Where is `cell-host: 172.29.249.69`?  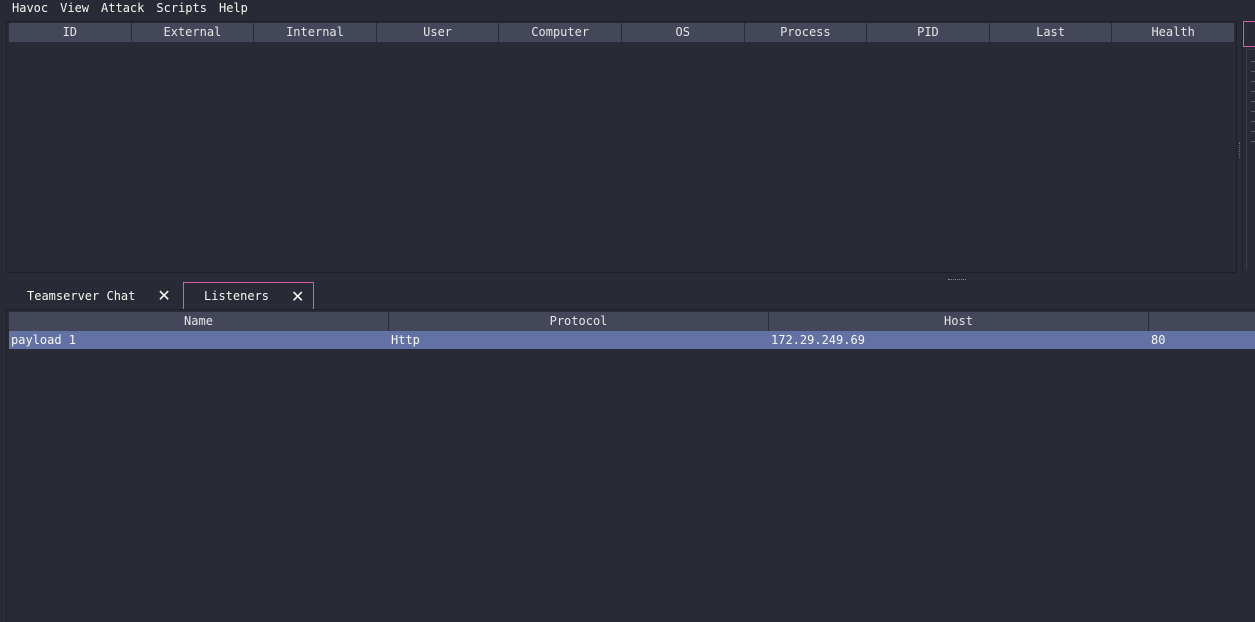 cell-host: 172.29.249.69 is located at coordinates (818, 340).